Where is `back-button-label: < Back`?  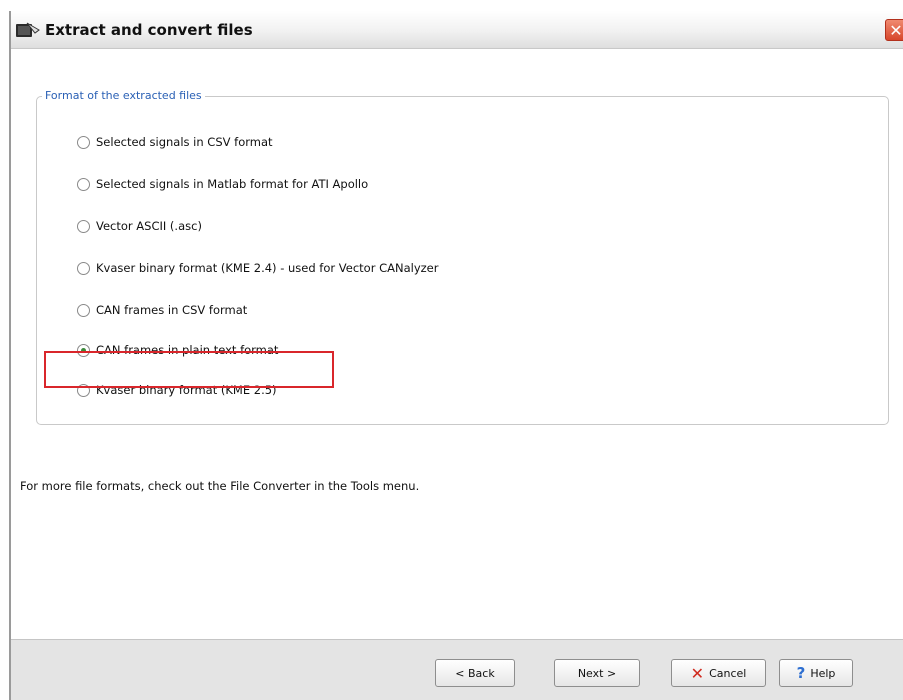 back-button-label: < Back is located at coordinates (475, 673).